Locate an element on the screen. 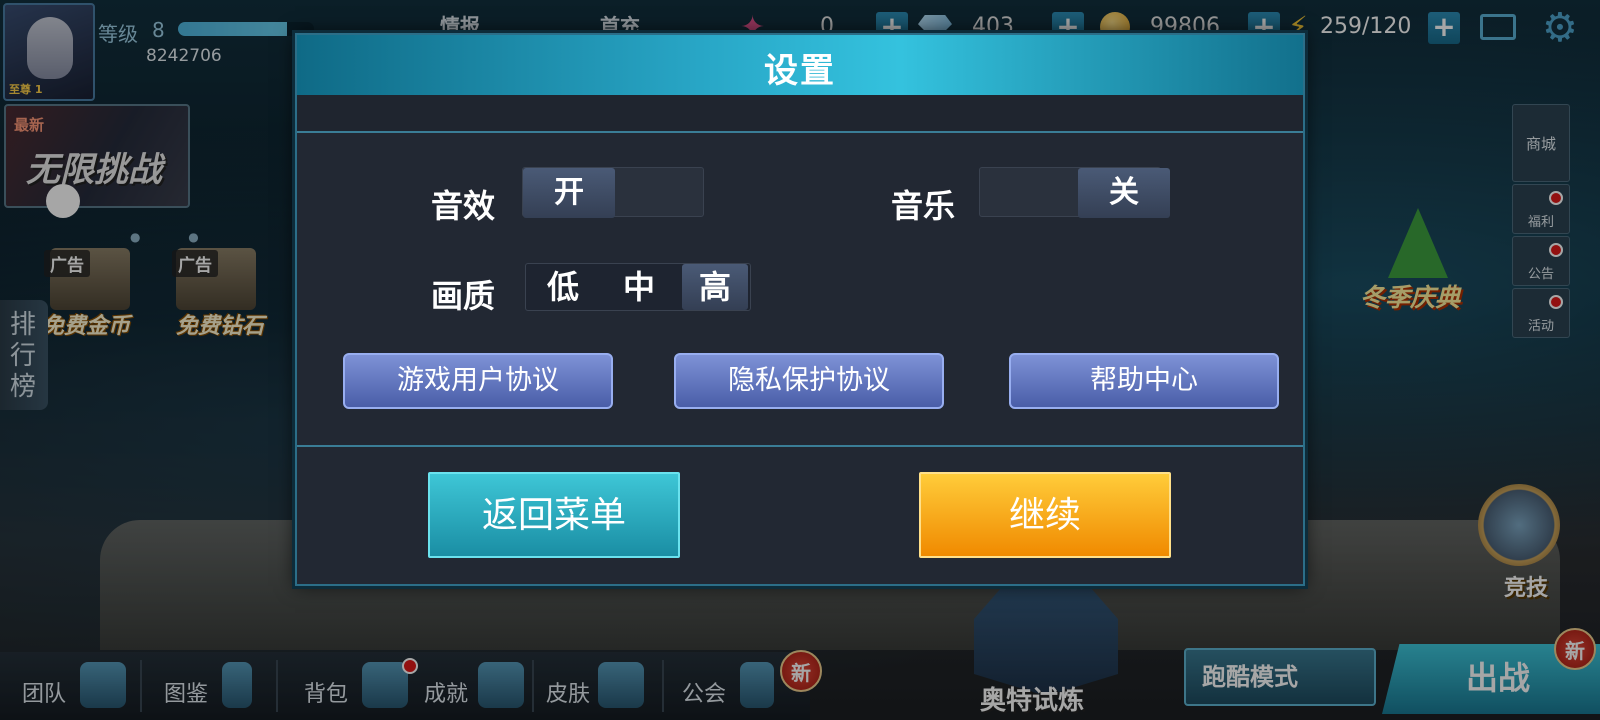 This screenshot has width=1600, height=720. quality-medium-option: 中 is located at coordinates (639, 287).